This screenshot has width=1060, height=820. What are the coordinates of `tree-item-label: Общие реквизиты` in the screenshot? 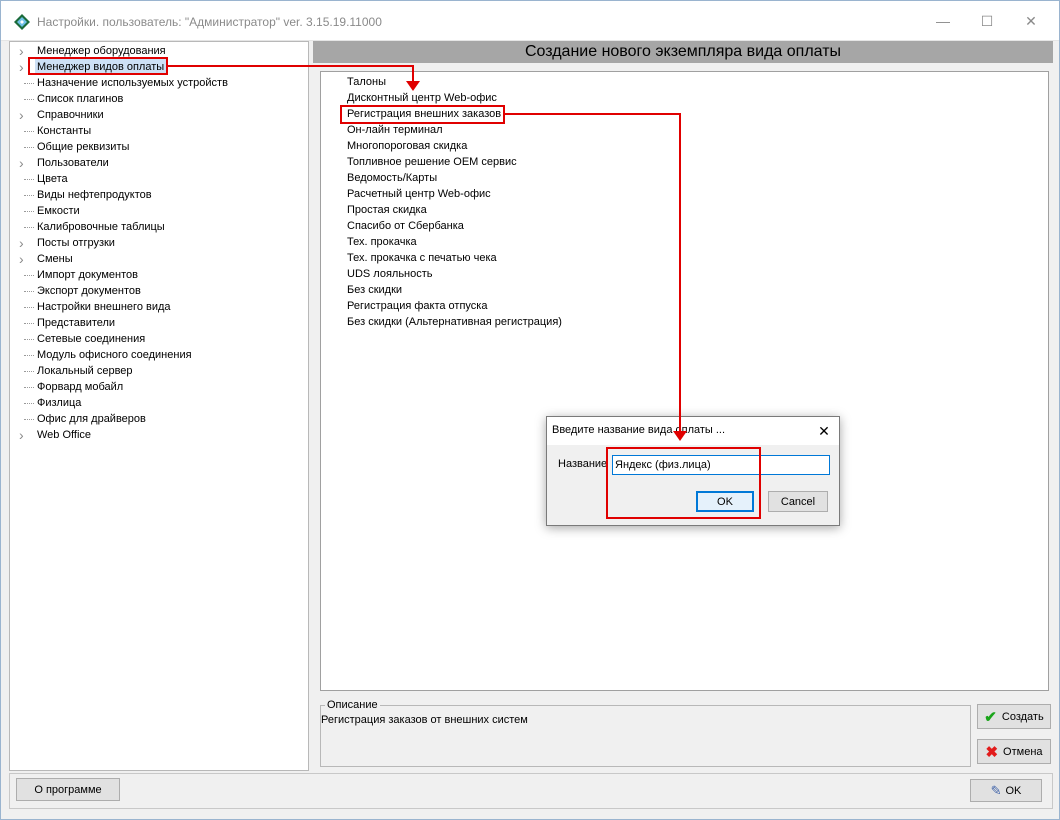 It's located at (83, 147).